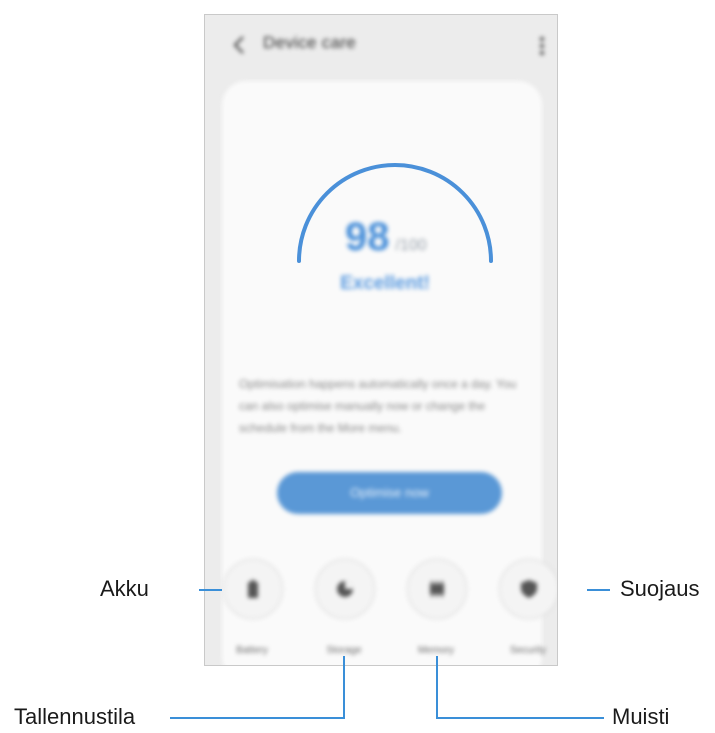  I want to click on callout-battery: Akku, so click(124, 588).